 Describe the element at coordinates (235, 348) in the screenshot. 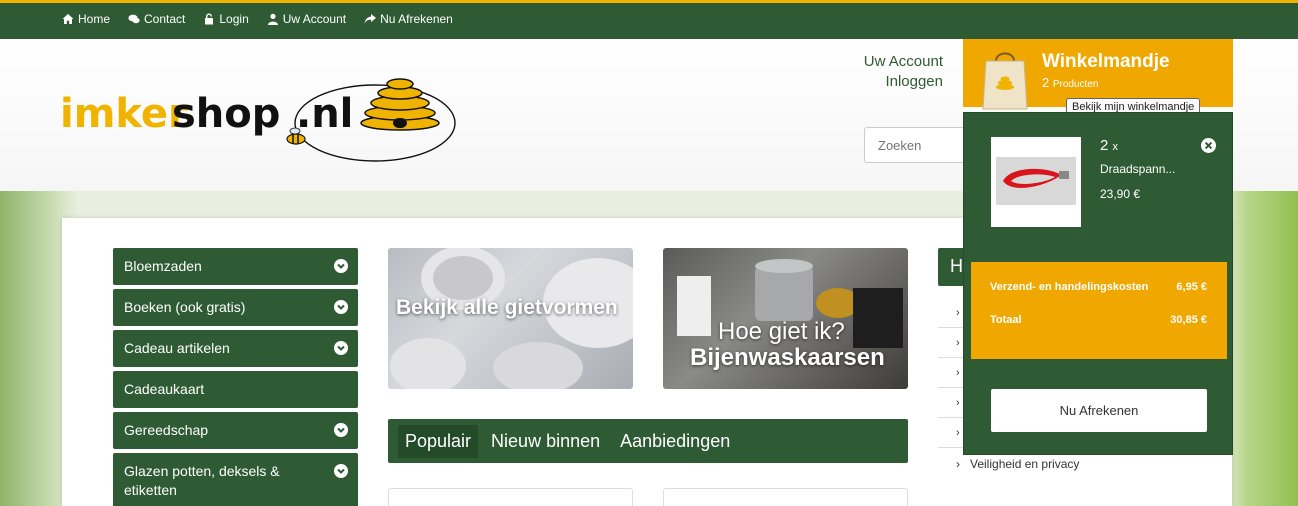

I see `category-item-cadeau-artikelen: Cadeau artikelen` at that location.